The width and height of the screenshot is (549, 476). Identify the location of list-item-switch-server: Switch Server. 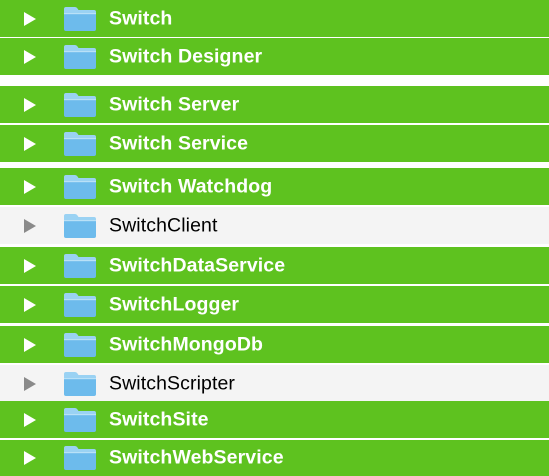
(274, 104).